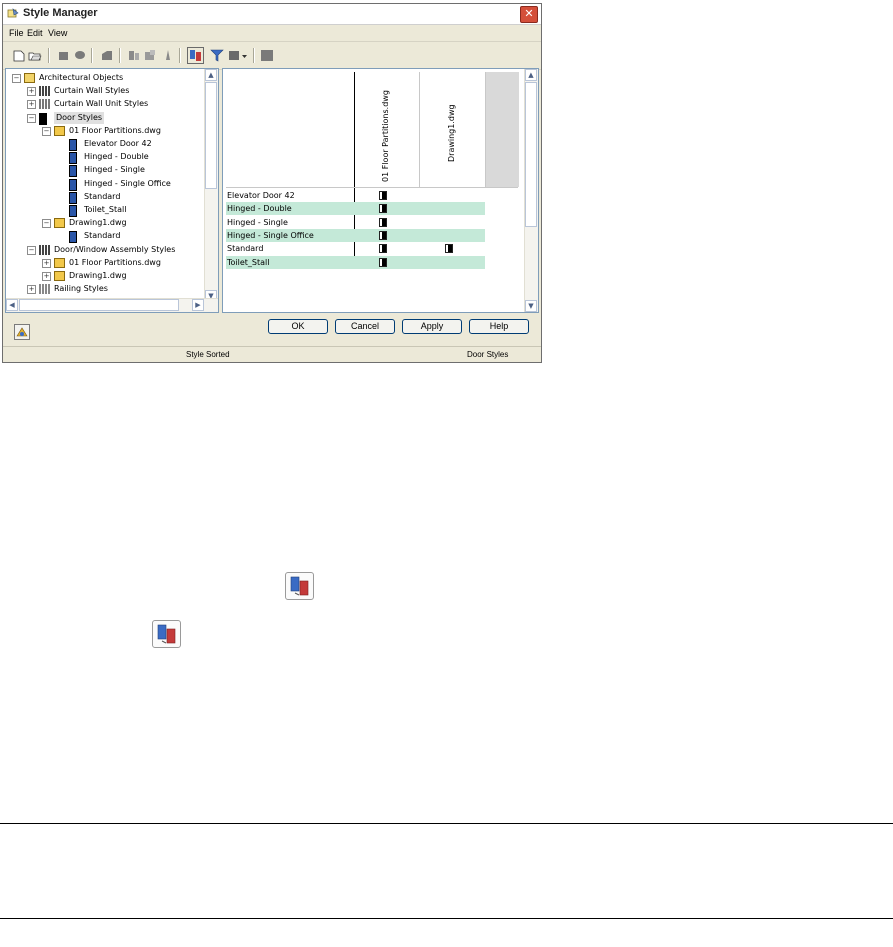 The width and height of the screenshot is (893, 947). Describe the element at coordinates (92, 91) in the screenshot. I see `tree-node-label: Curtain Wall Styles` at that location.